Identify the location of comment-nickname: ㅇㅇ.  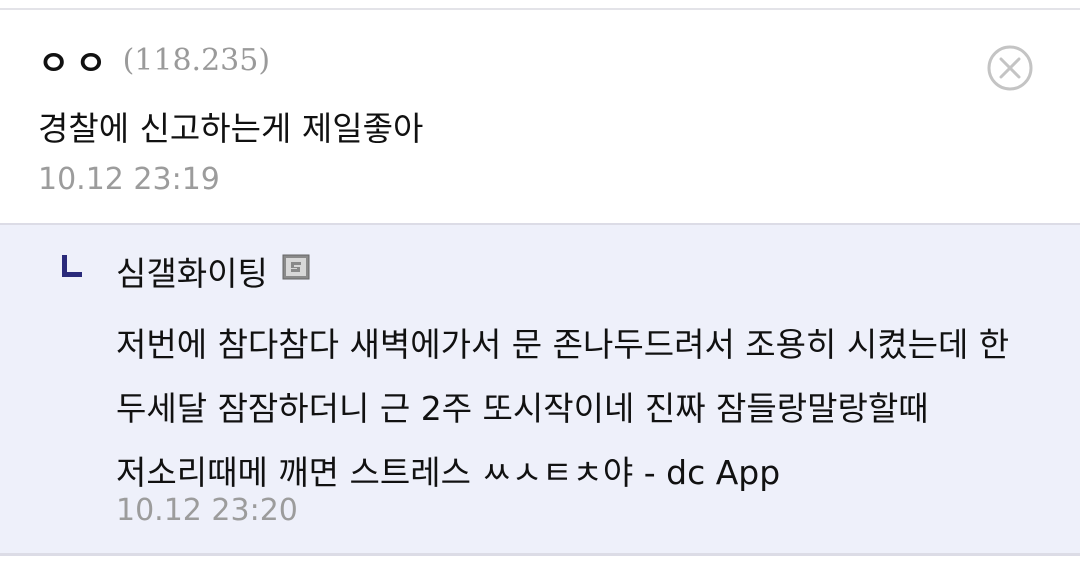
(75, 60).